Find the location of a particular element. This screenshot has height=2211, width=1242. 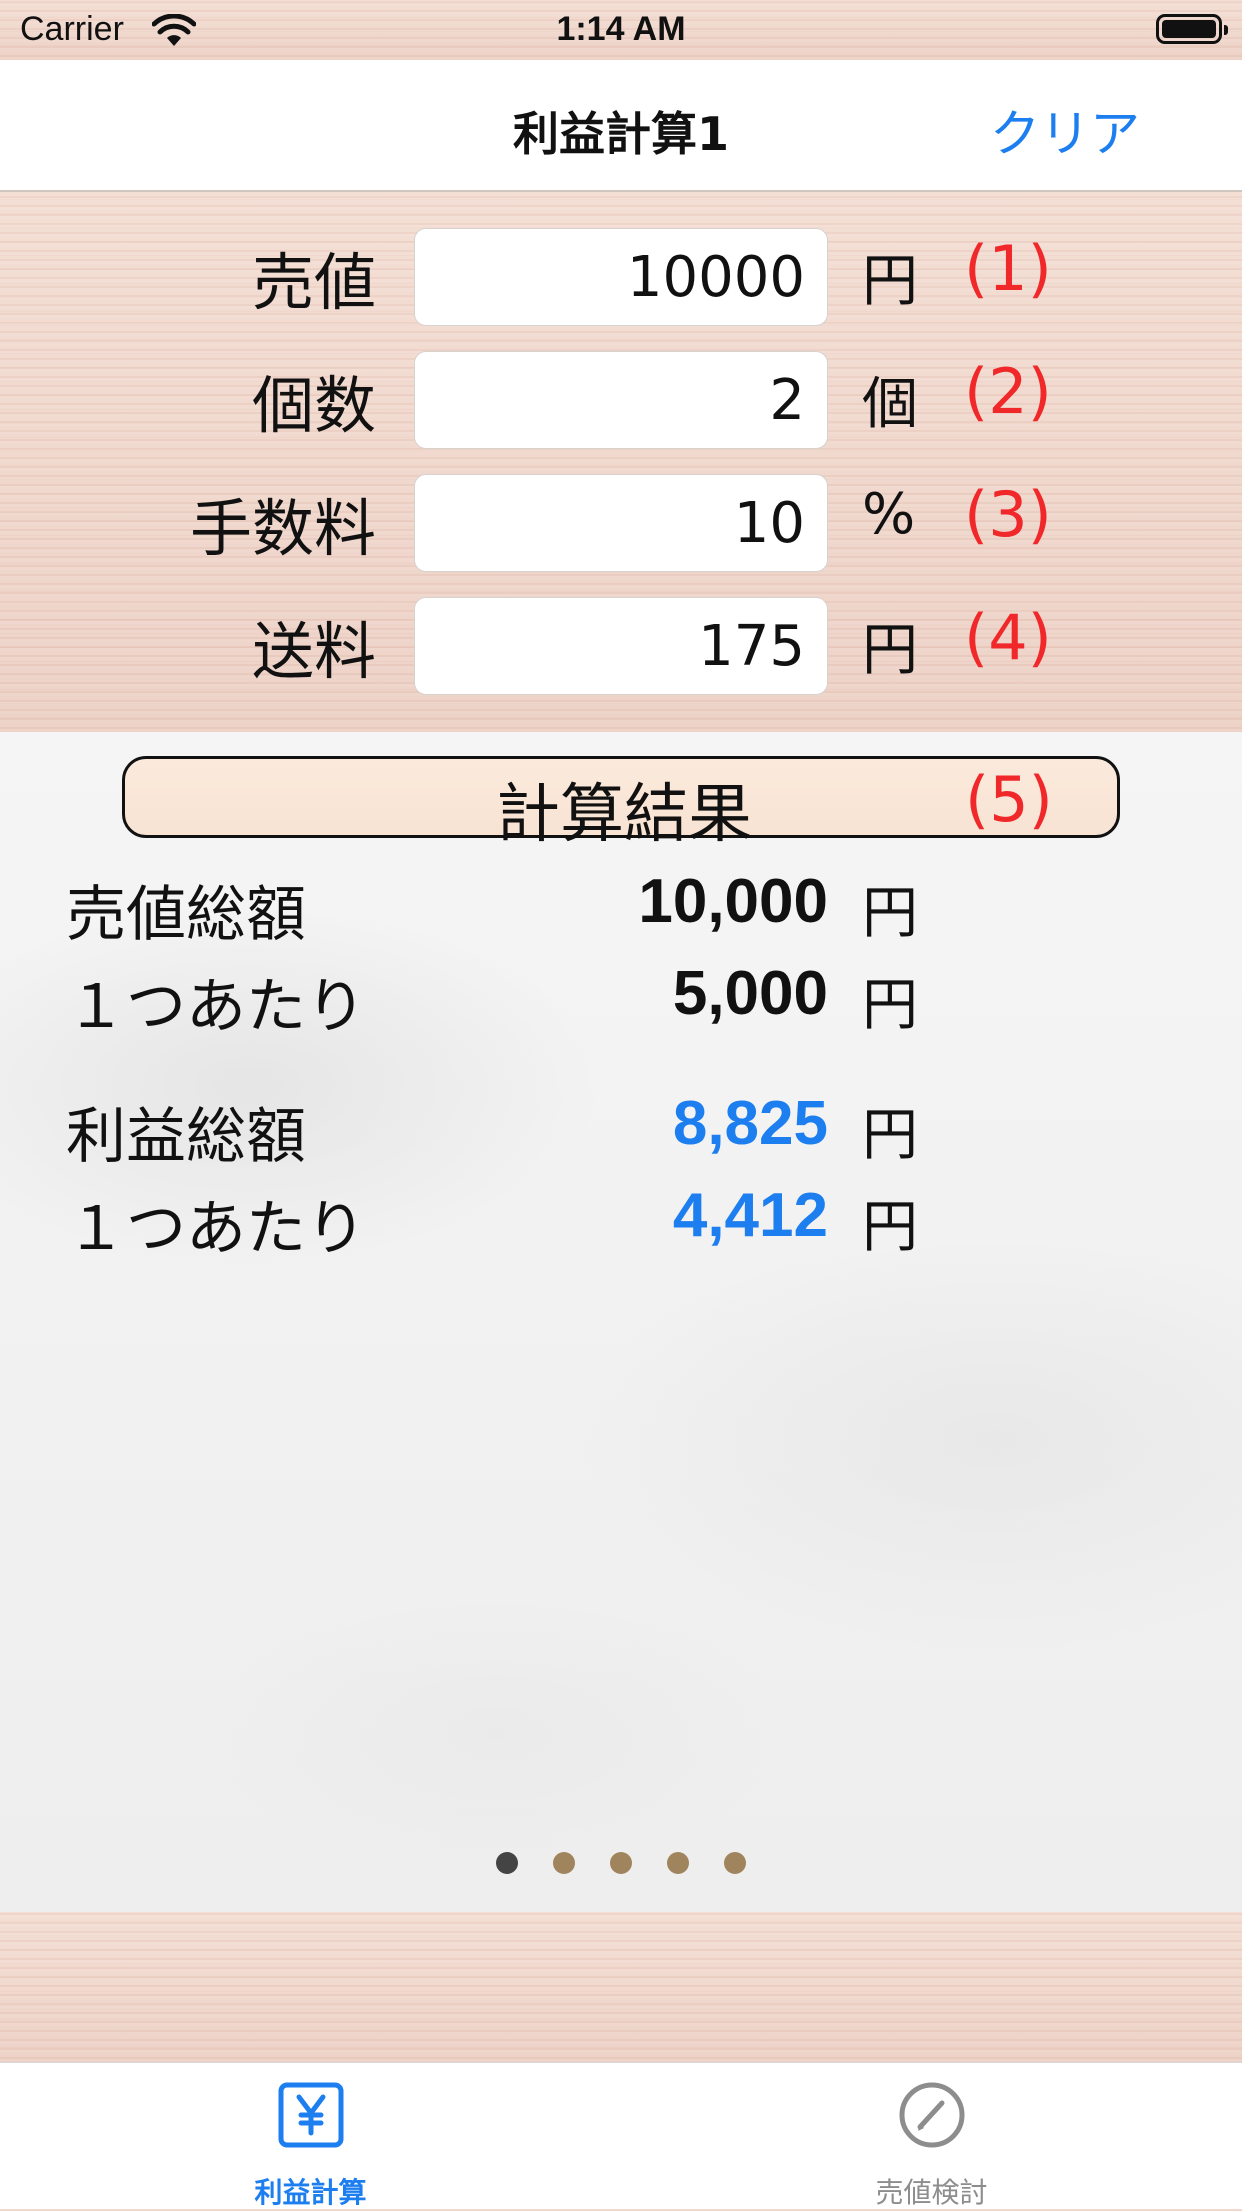

total-sales-label: 売値総額 is located at coordinates (186, 915).